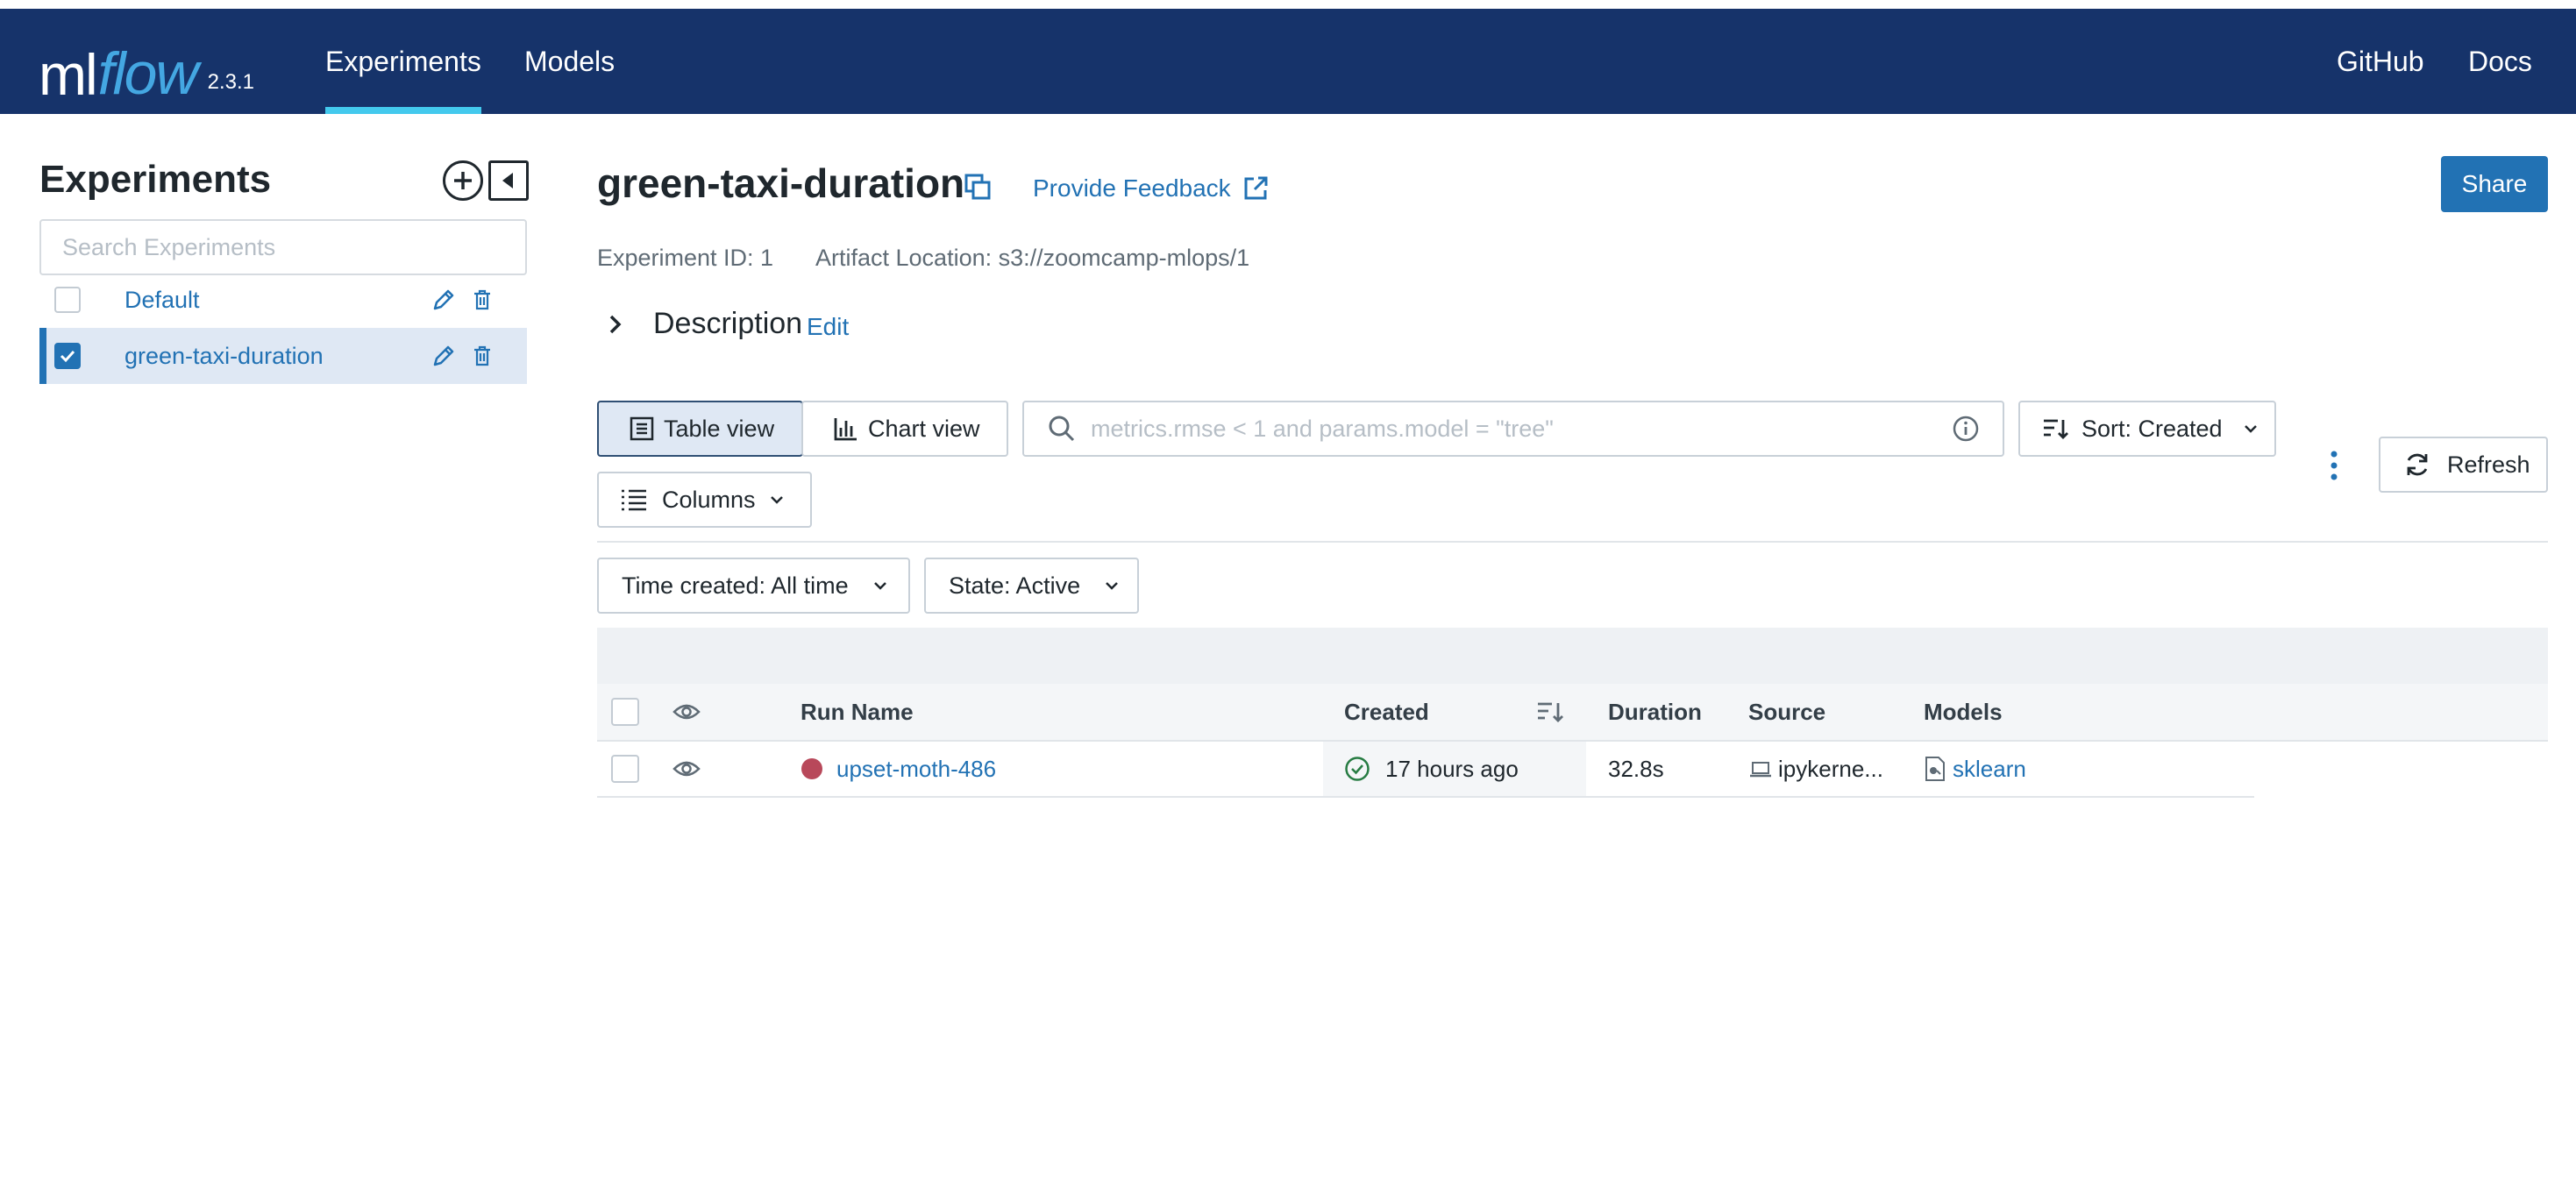 Image resolution: width=2576 pixels, height=1194 pixels. I want to click on logo-ml-text: ml, so click(68, 74).